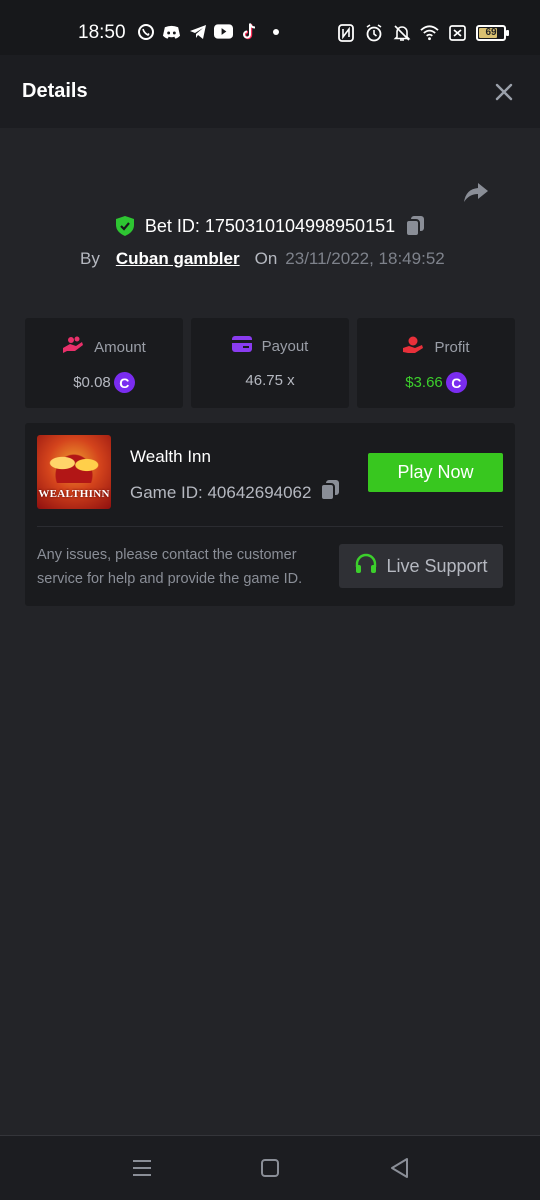 The width and height of the screenshot is (540, 1200). I want to click on page-title: Details, so click(55, 91).